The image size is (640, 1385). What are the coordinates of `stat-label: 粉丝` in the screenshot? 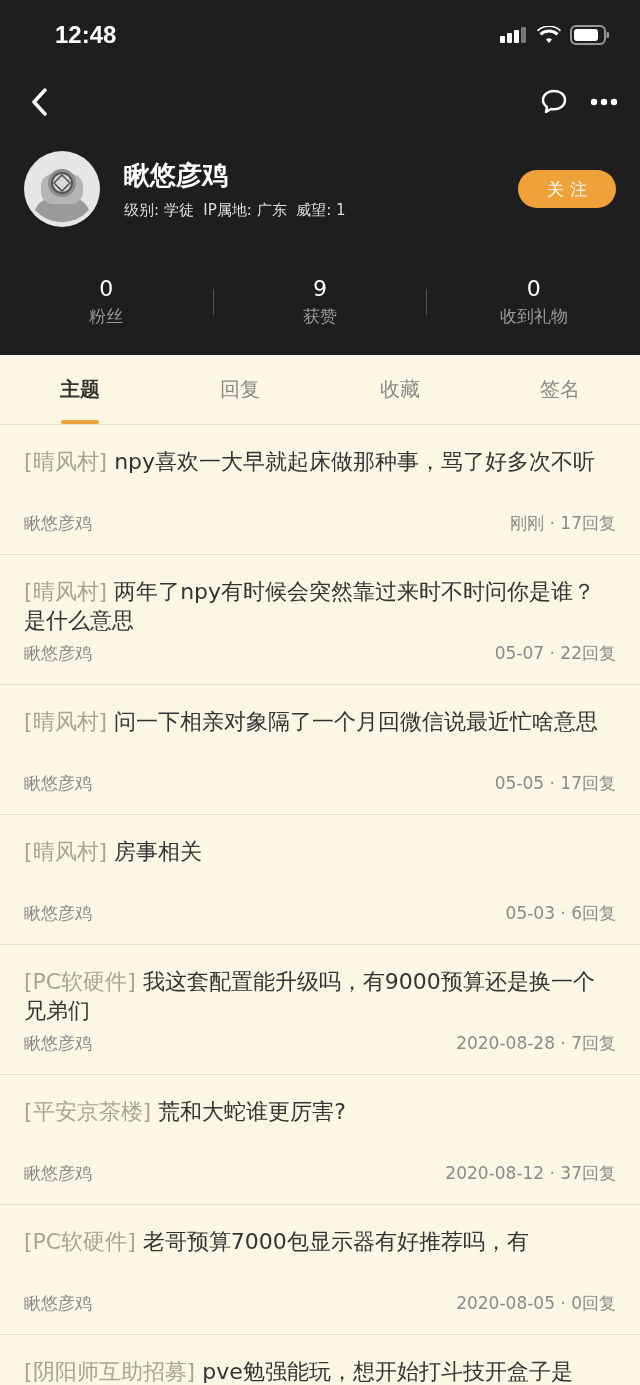 It's located at (106, 316).